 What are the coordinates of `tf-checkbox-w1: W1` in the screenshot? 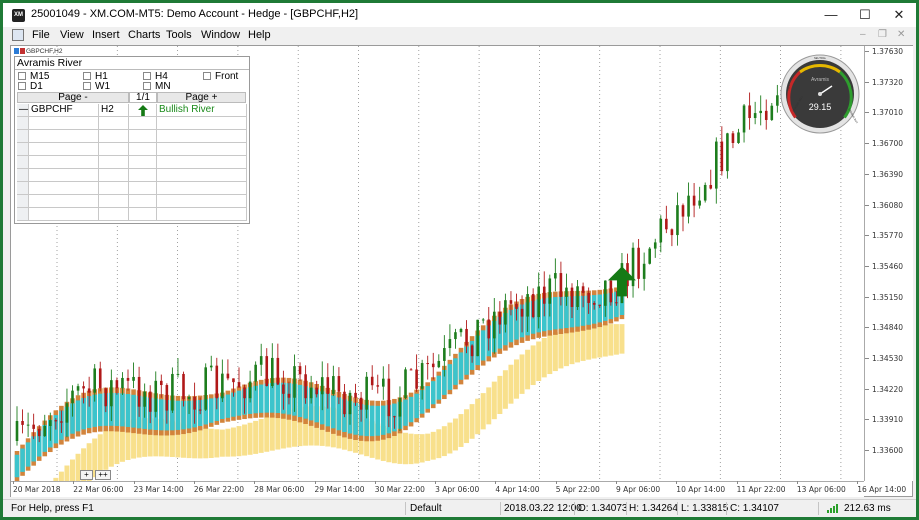 It's located at (96, 87).